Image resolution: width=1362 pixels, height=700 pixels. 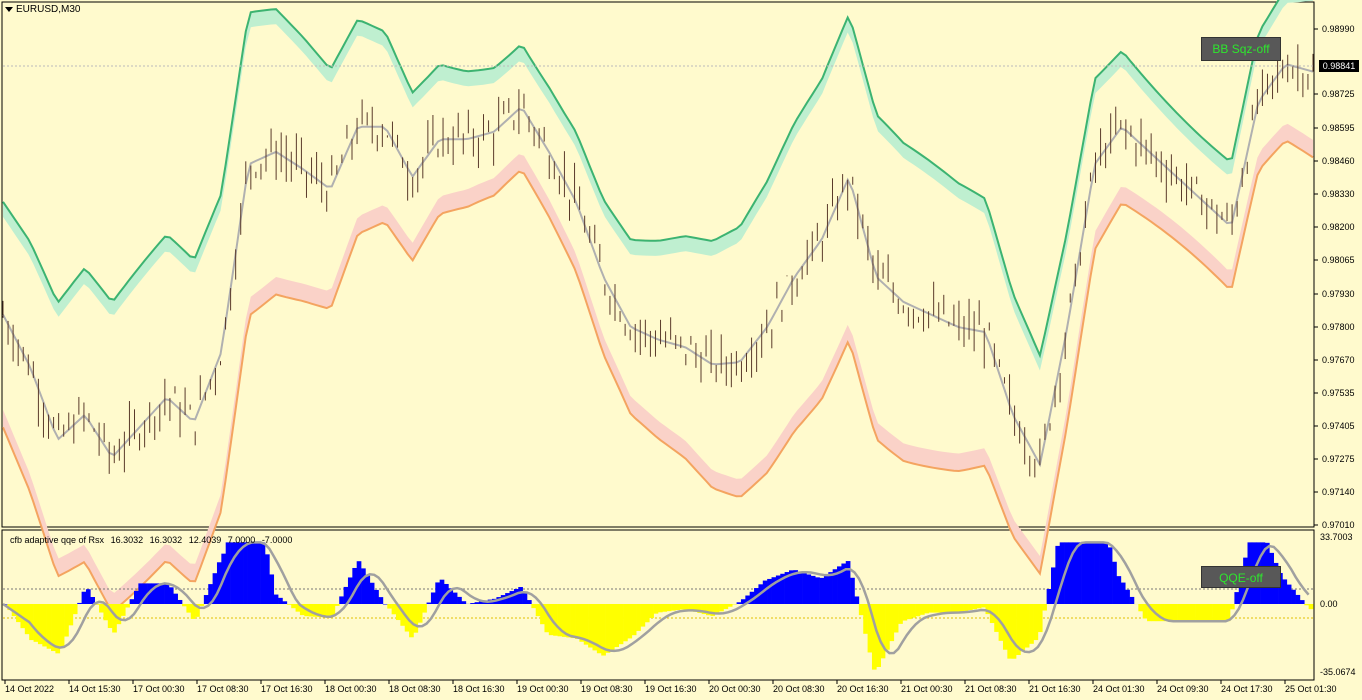 I want to click on qqe-button: QQE-off, so click(x=1241, y=577).